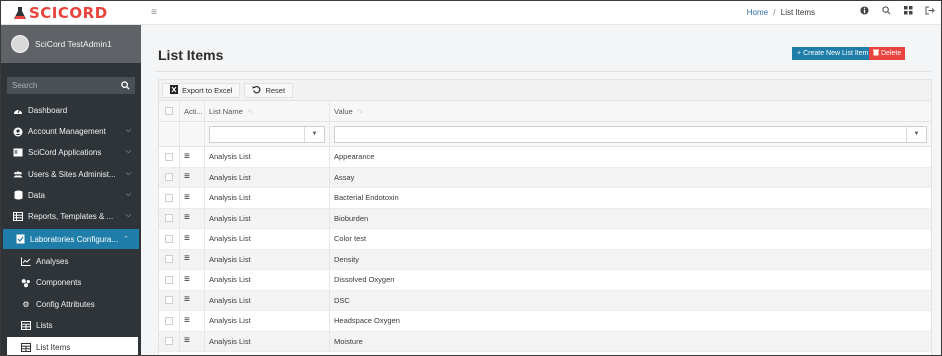  I want to click on brand-logo: SCICORD, so click(71, 13).